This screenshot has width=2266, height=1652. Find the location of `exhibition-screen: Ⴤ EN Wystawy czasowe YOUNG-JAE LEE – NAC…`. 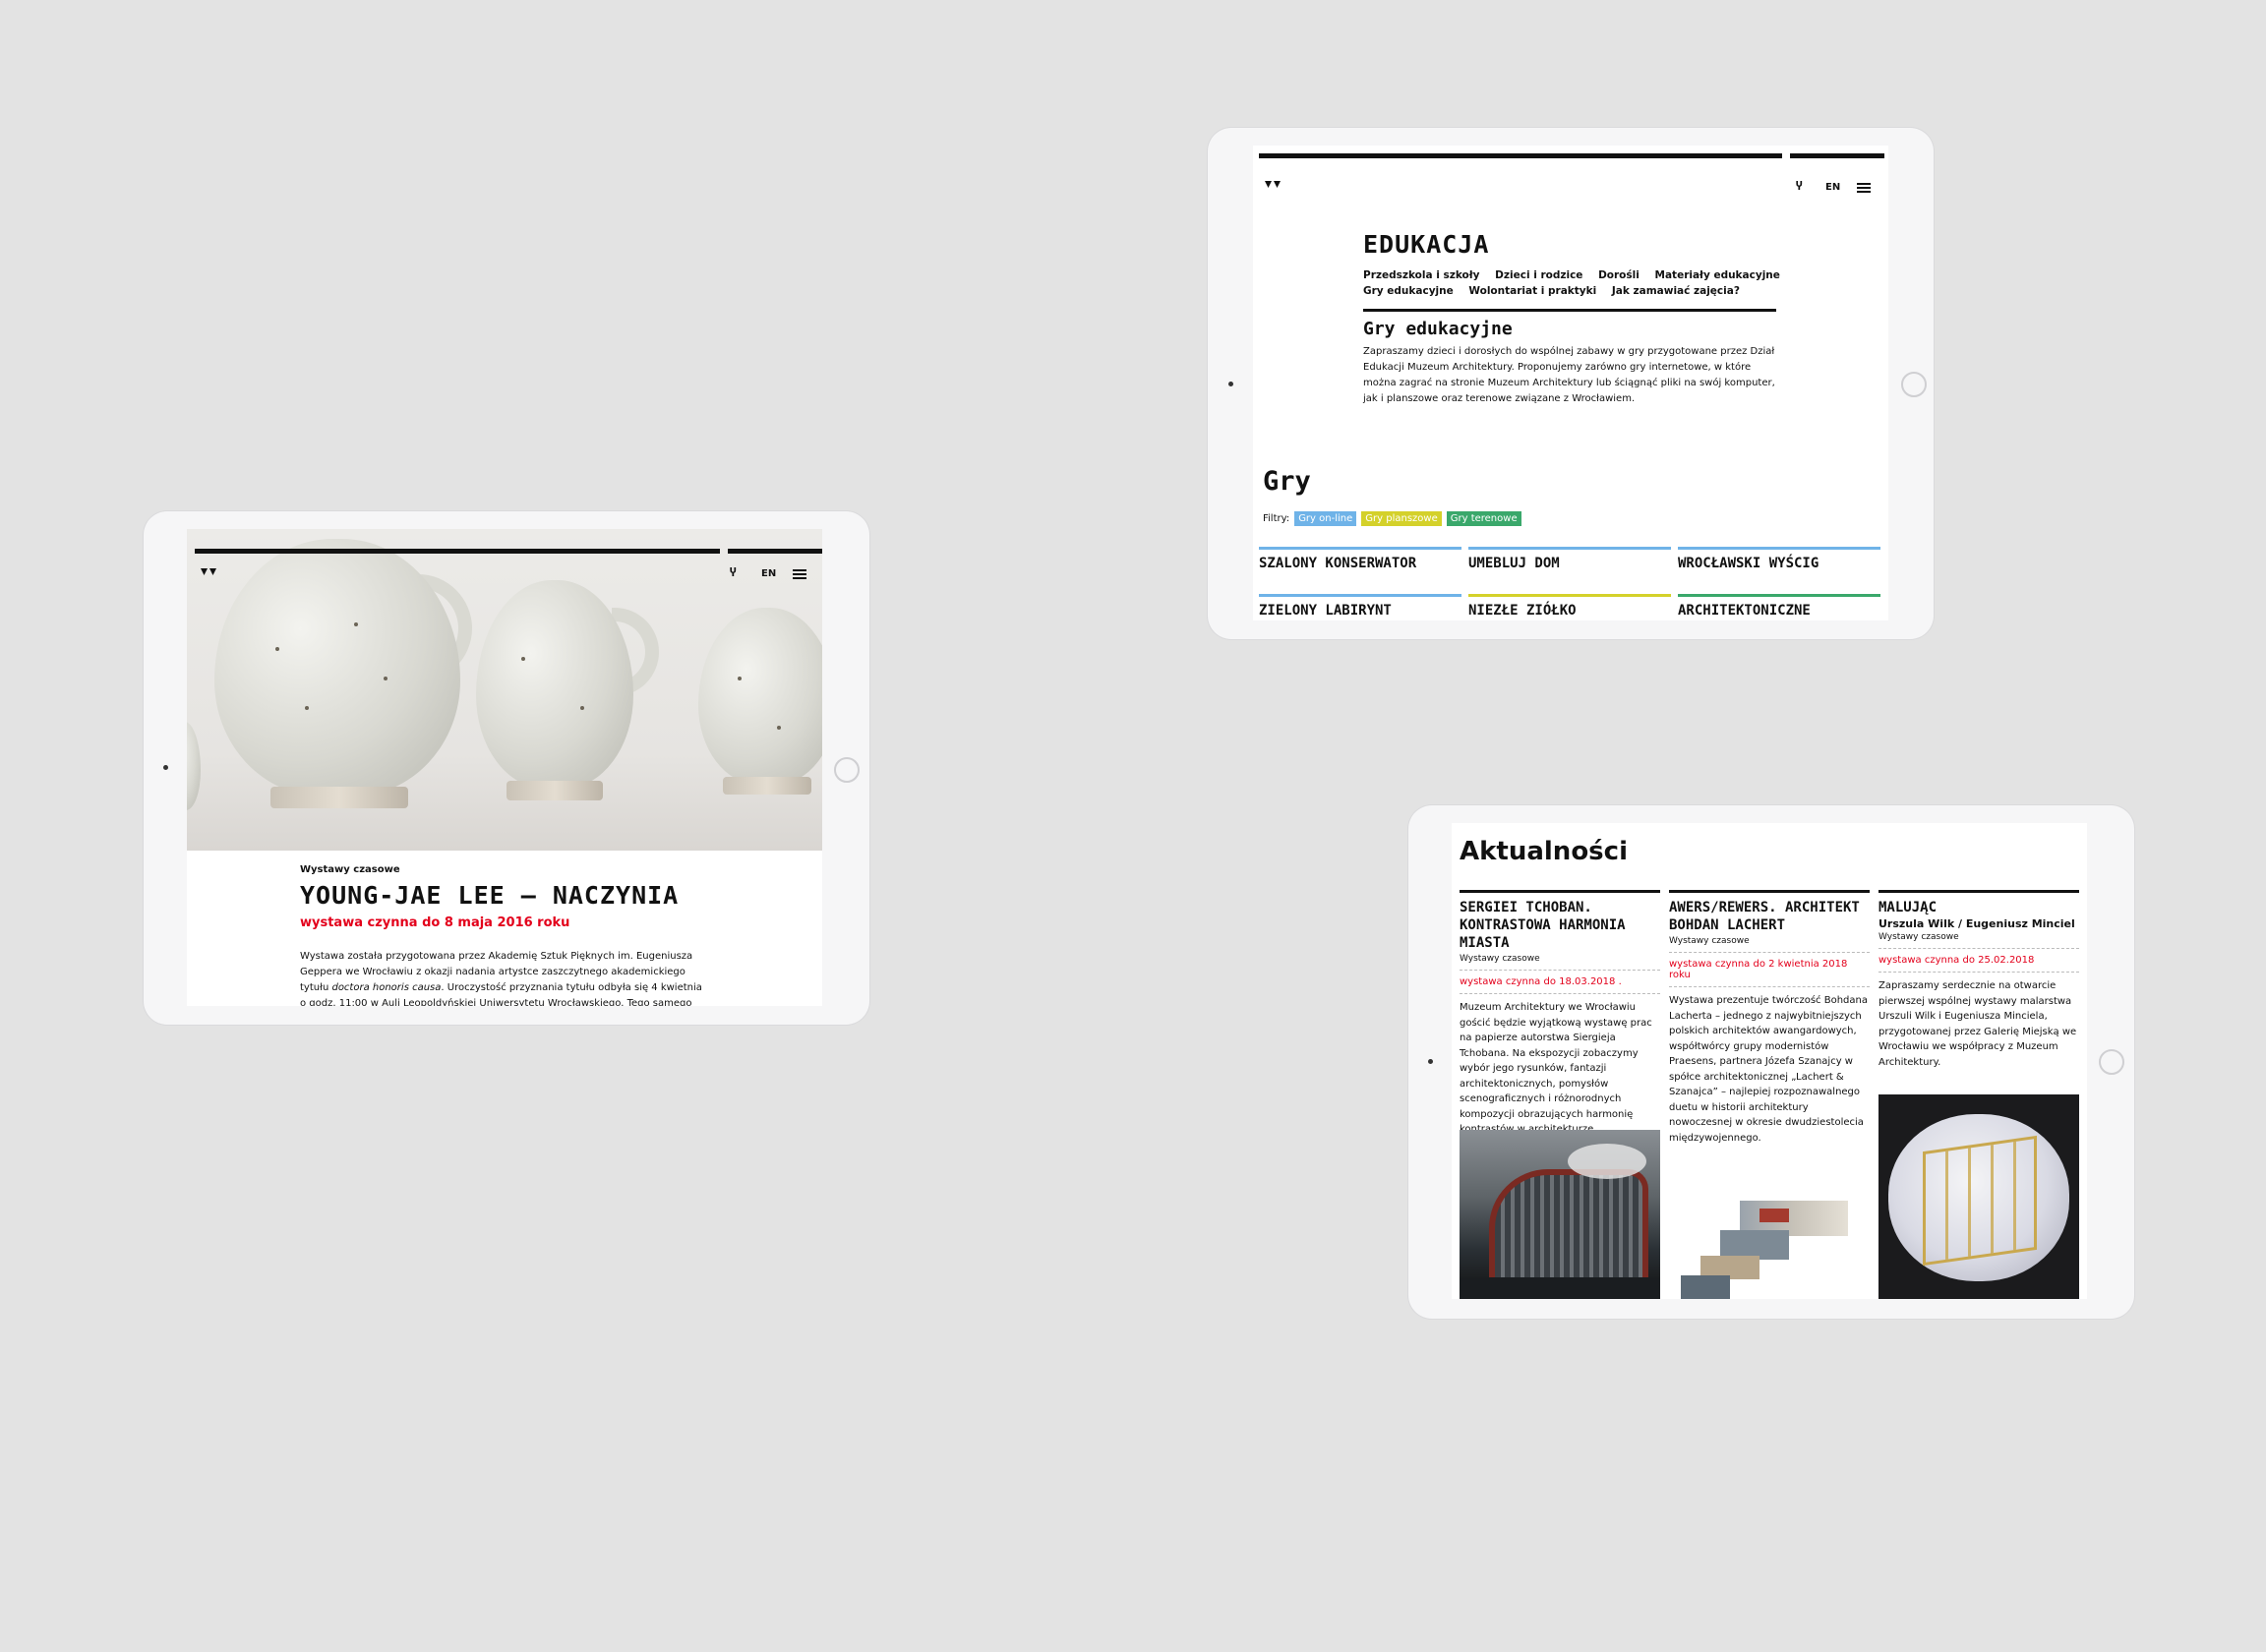

exhibition-screen: Ⴤ EN Wystawy czasowe YOUNG-JAE LEE – NAC… is located at coordinates (504, 767).